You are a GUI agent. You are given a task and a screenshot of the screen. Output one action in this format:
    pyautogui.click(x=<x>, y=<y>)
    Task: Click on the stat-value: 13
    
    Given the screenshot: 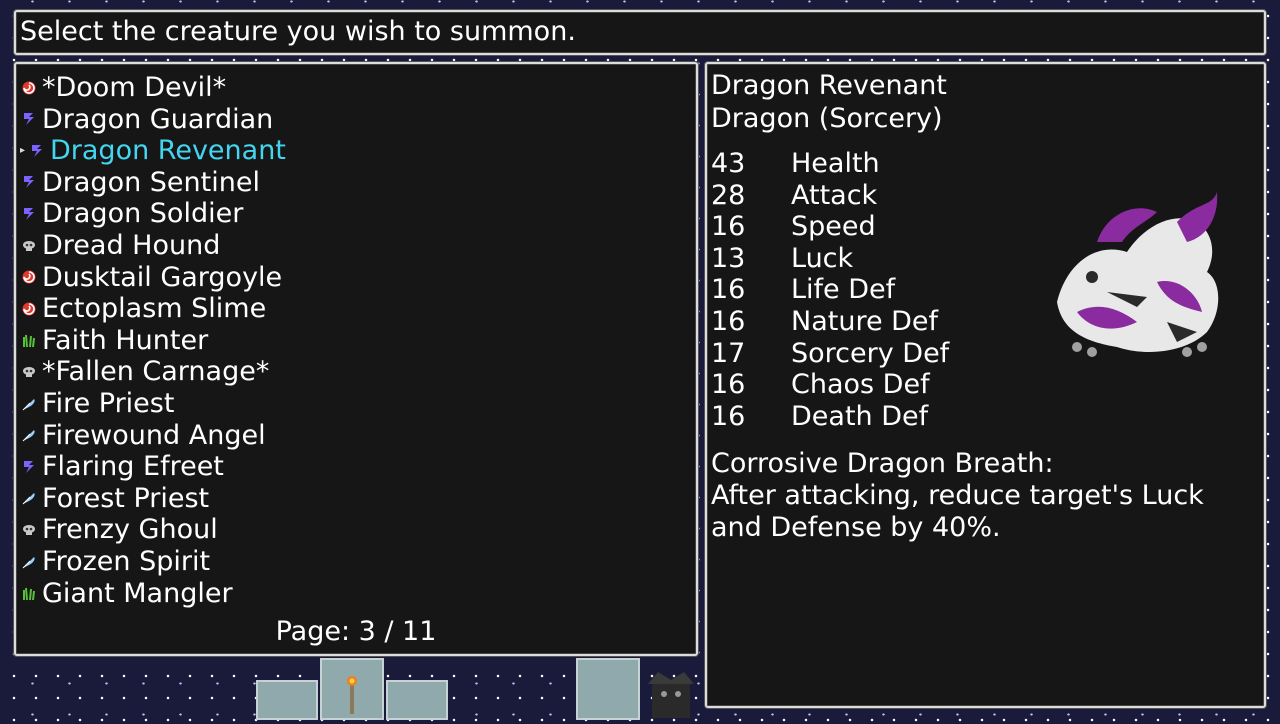 What is the action you would take?
    pyautogui.click(x=728, y=258)
    